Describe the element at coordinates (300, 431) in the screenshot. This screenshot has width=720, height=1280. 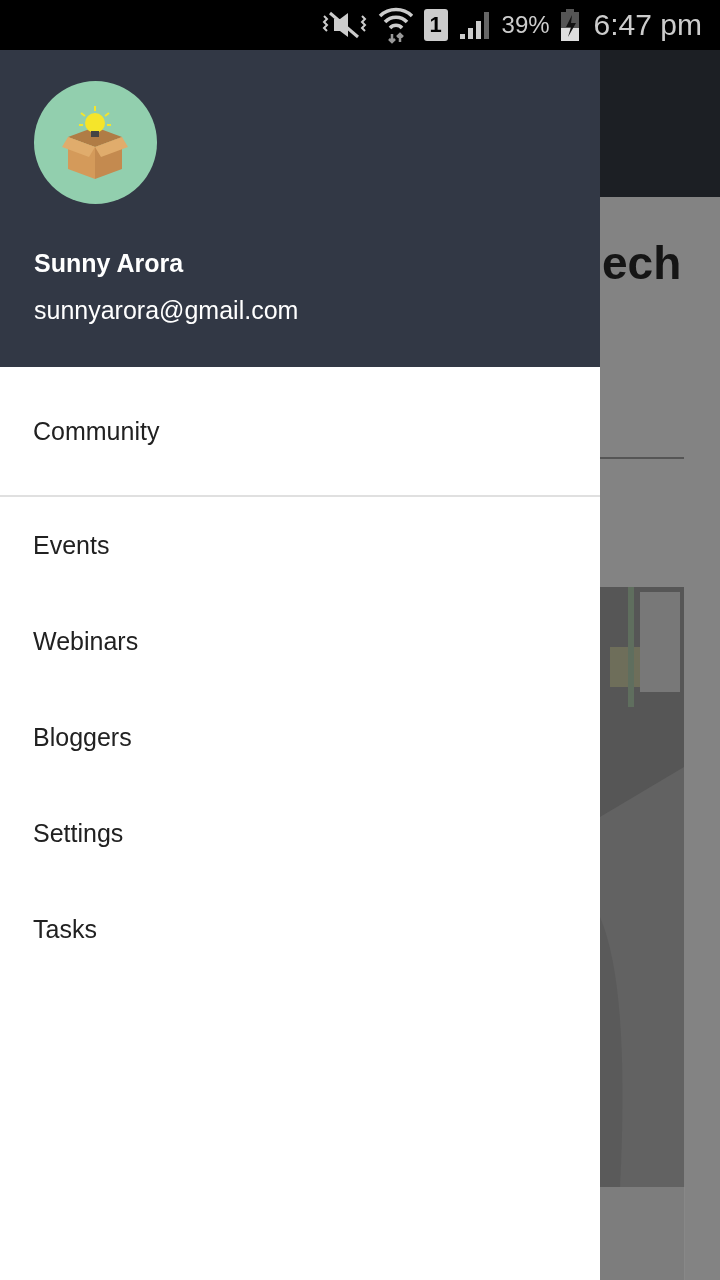
I see `menu-item: Community` at that location.